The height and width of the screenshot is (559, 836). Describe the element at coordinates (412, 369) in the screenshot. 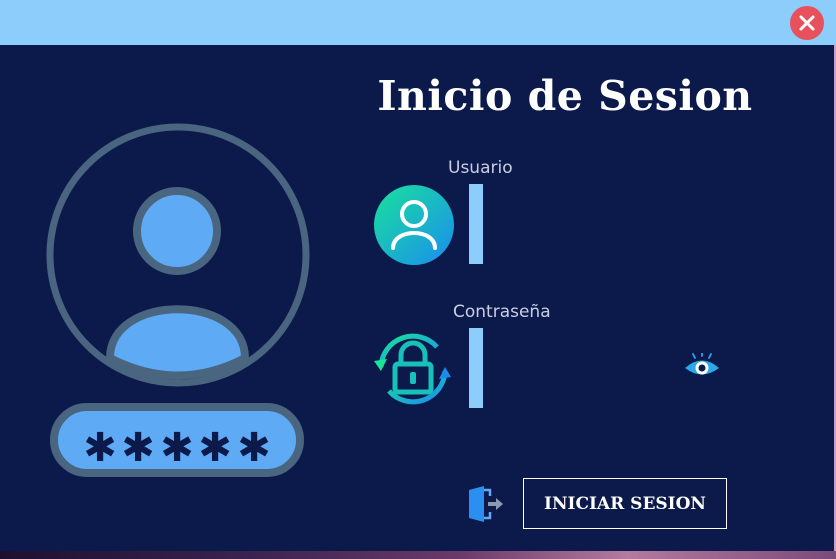

I see `lock-icon` at that location.